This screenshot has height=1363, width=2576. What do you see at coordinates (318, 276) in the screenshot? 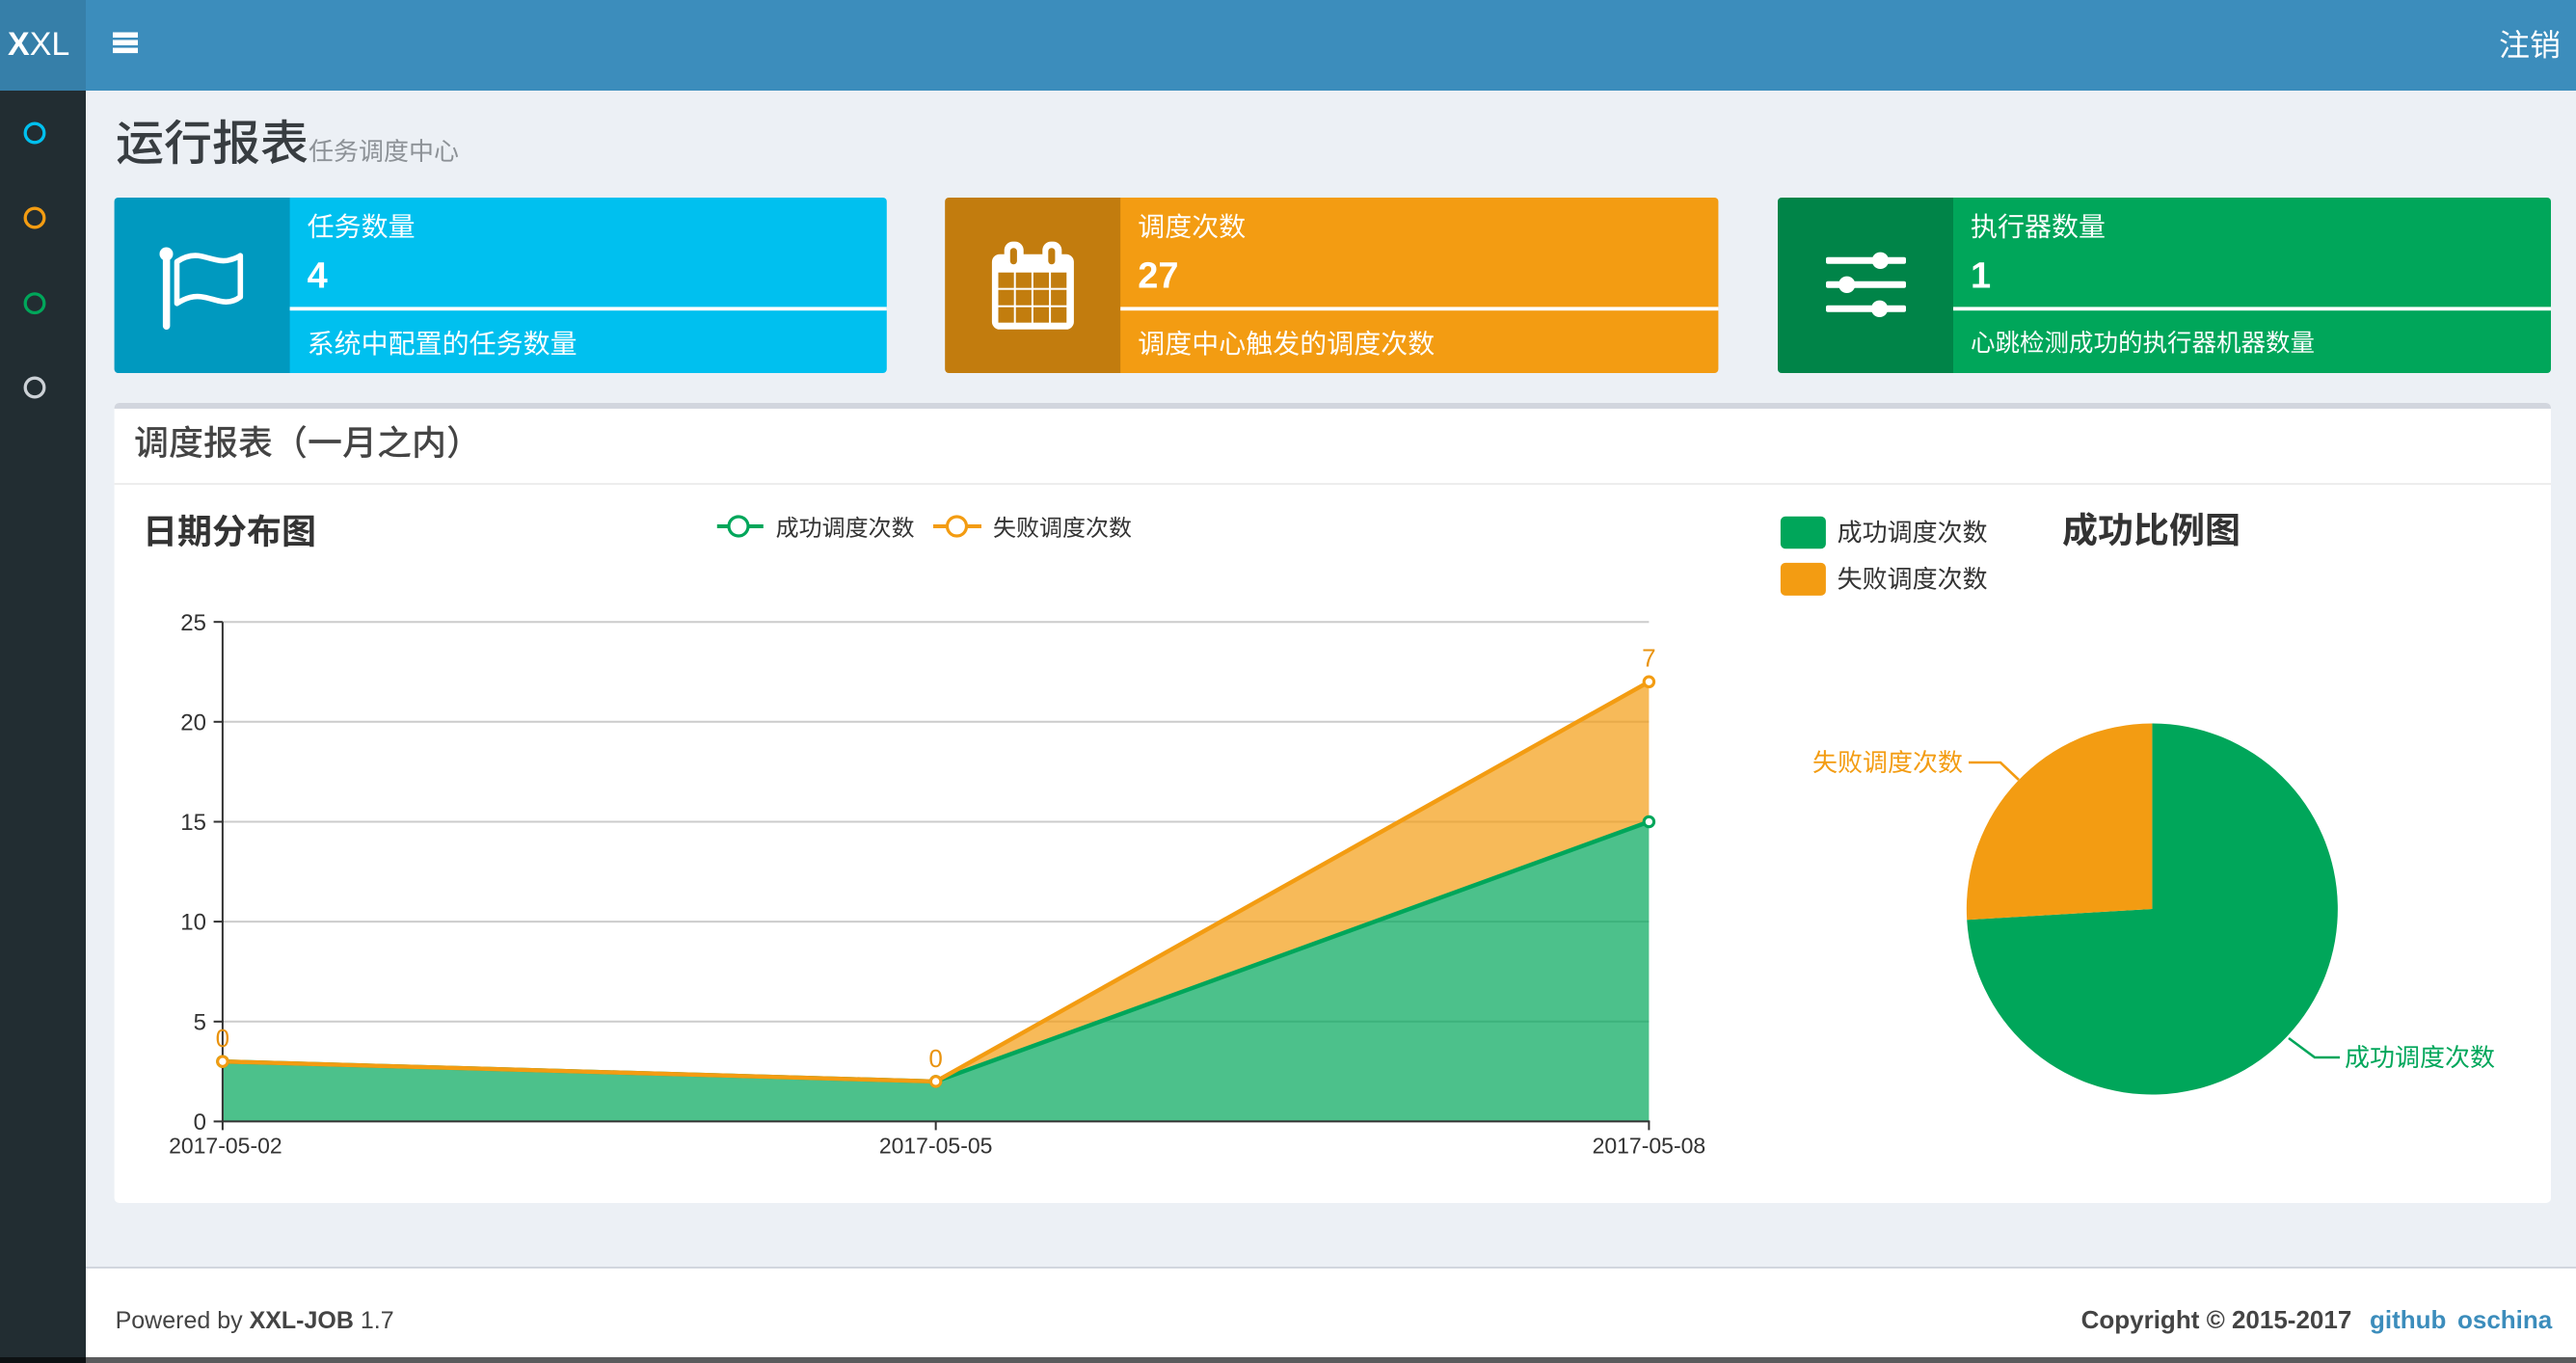
I see `svg-text: 4` at bounding box center [318, 276].